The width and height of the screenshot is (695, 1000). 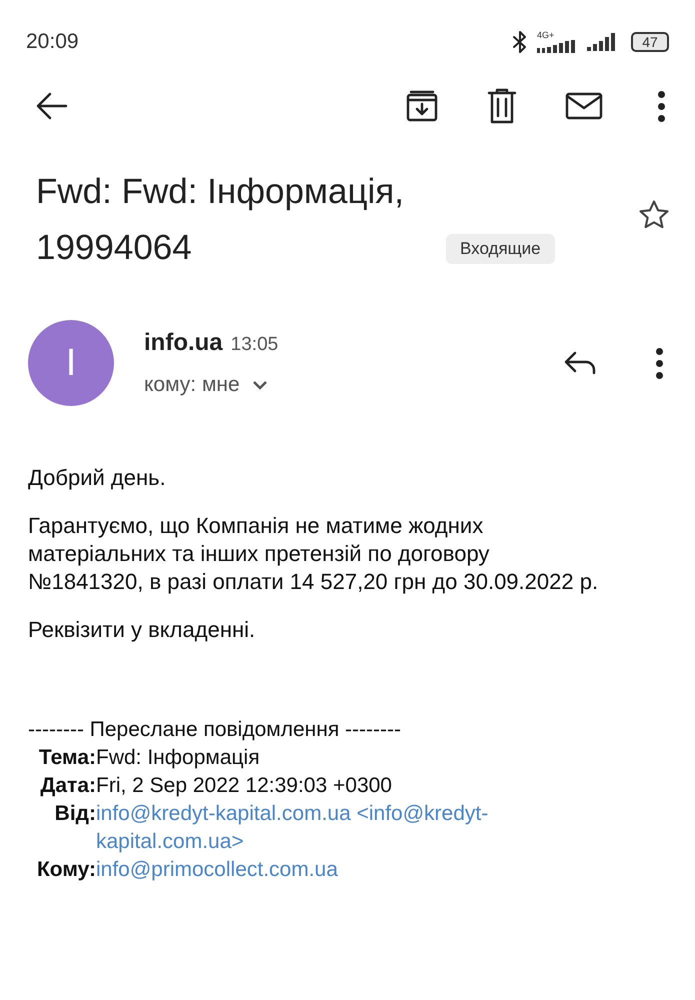 I want to click on chevron-down-icon, so click(x=260, y=385).